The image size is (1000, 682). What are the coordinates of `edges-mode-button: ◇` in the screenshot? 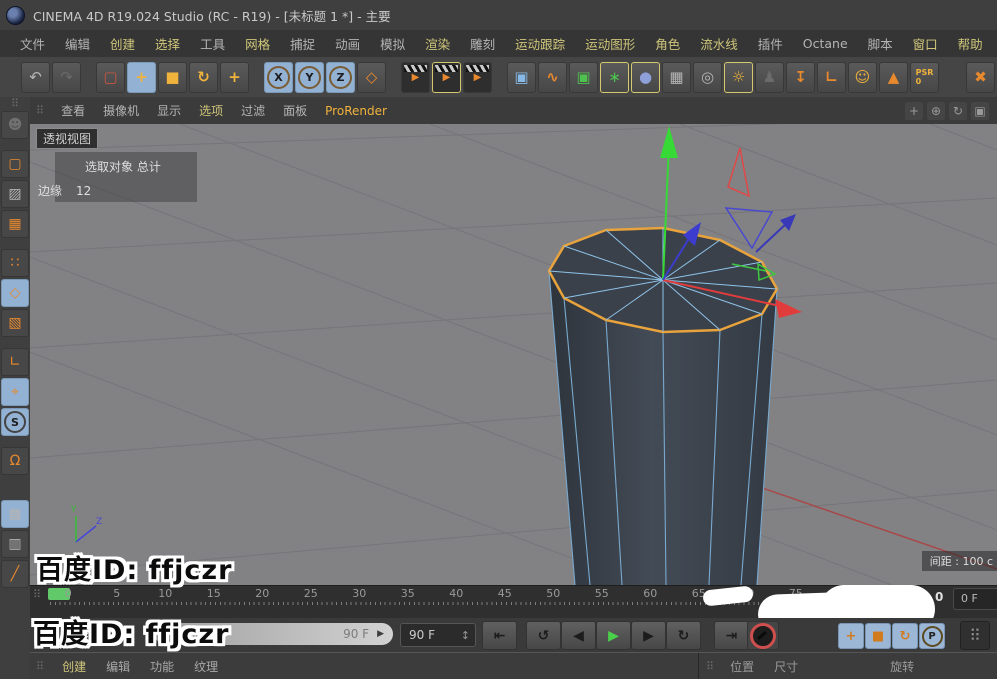 It's located at (15, 293).